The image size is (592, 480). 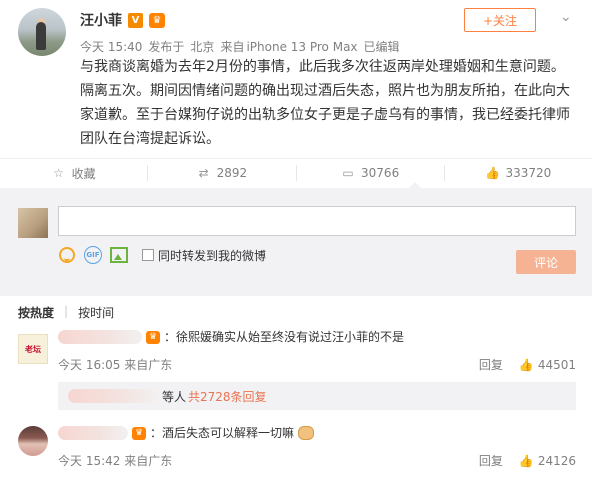 I want to click on comment-text: ：酒后失态可以解释一切嘛, so click(x=222, y=433).